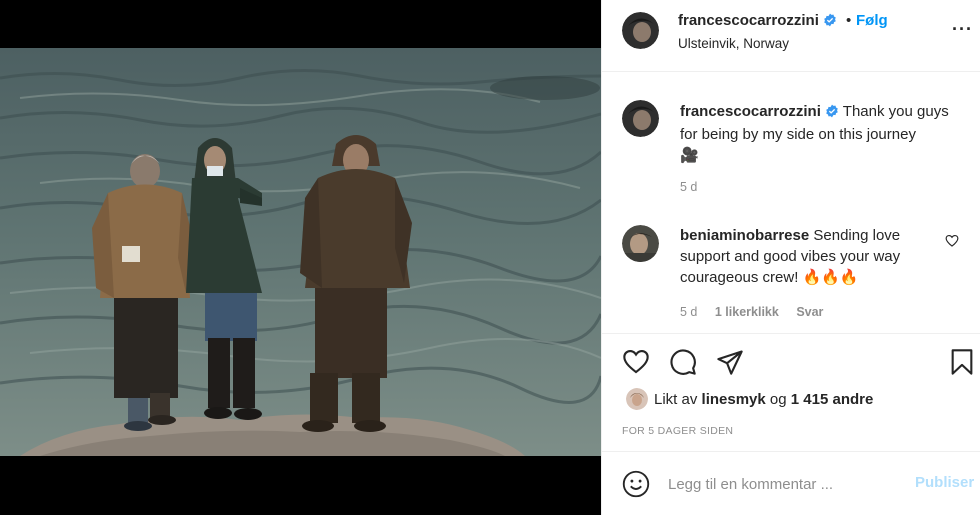  Describe the element at coordinates (636, 486) in the screenshot. I see `smiley-icon` at that location.